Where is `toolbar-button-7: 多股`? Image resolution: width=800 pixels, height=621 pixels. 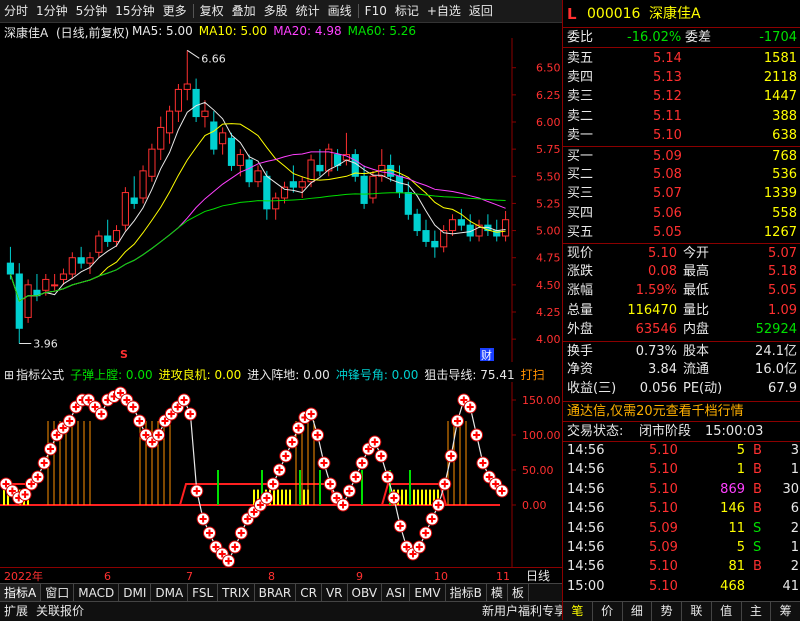 toolbar-button-7: 多股 is located at coordinates (276, 11).